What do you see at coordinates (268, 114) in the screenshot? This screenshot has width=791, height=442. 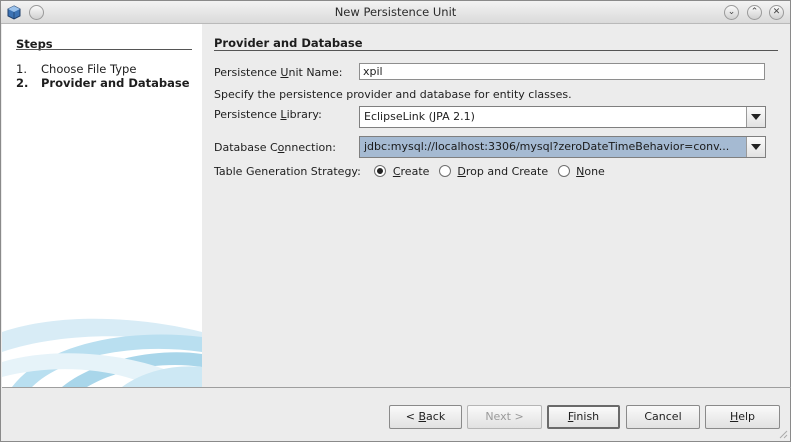 I see `library-label: Persistence Library:` at bounding box center [268, 114].